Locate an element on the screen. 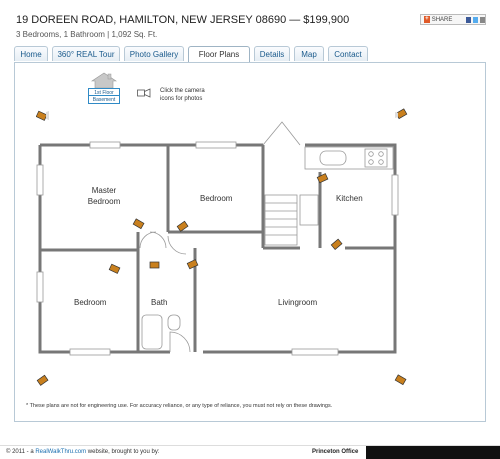 The width and height of the screenshot is (500, 459). room-bedroom2-label: Bedroom is located at coordinates (90, 302).